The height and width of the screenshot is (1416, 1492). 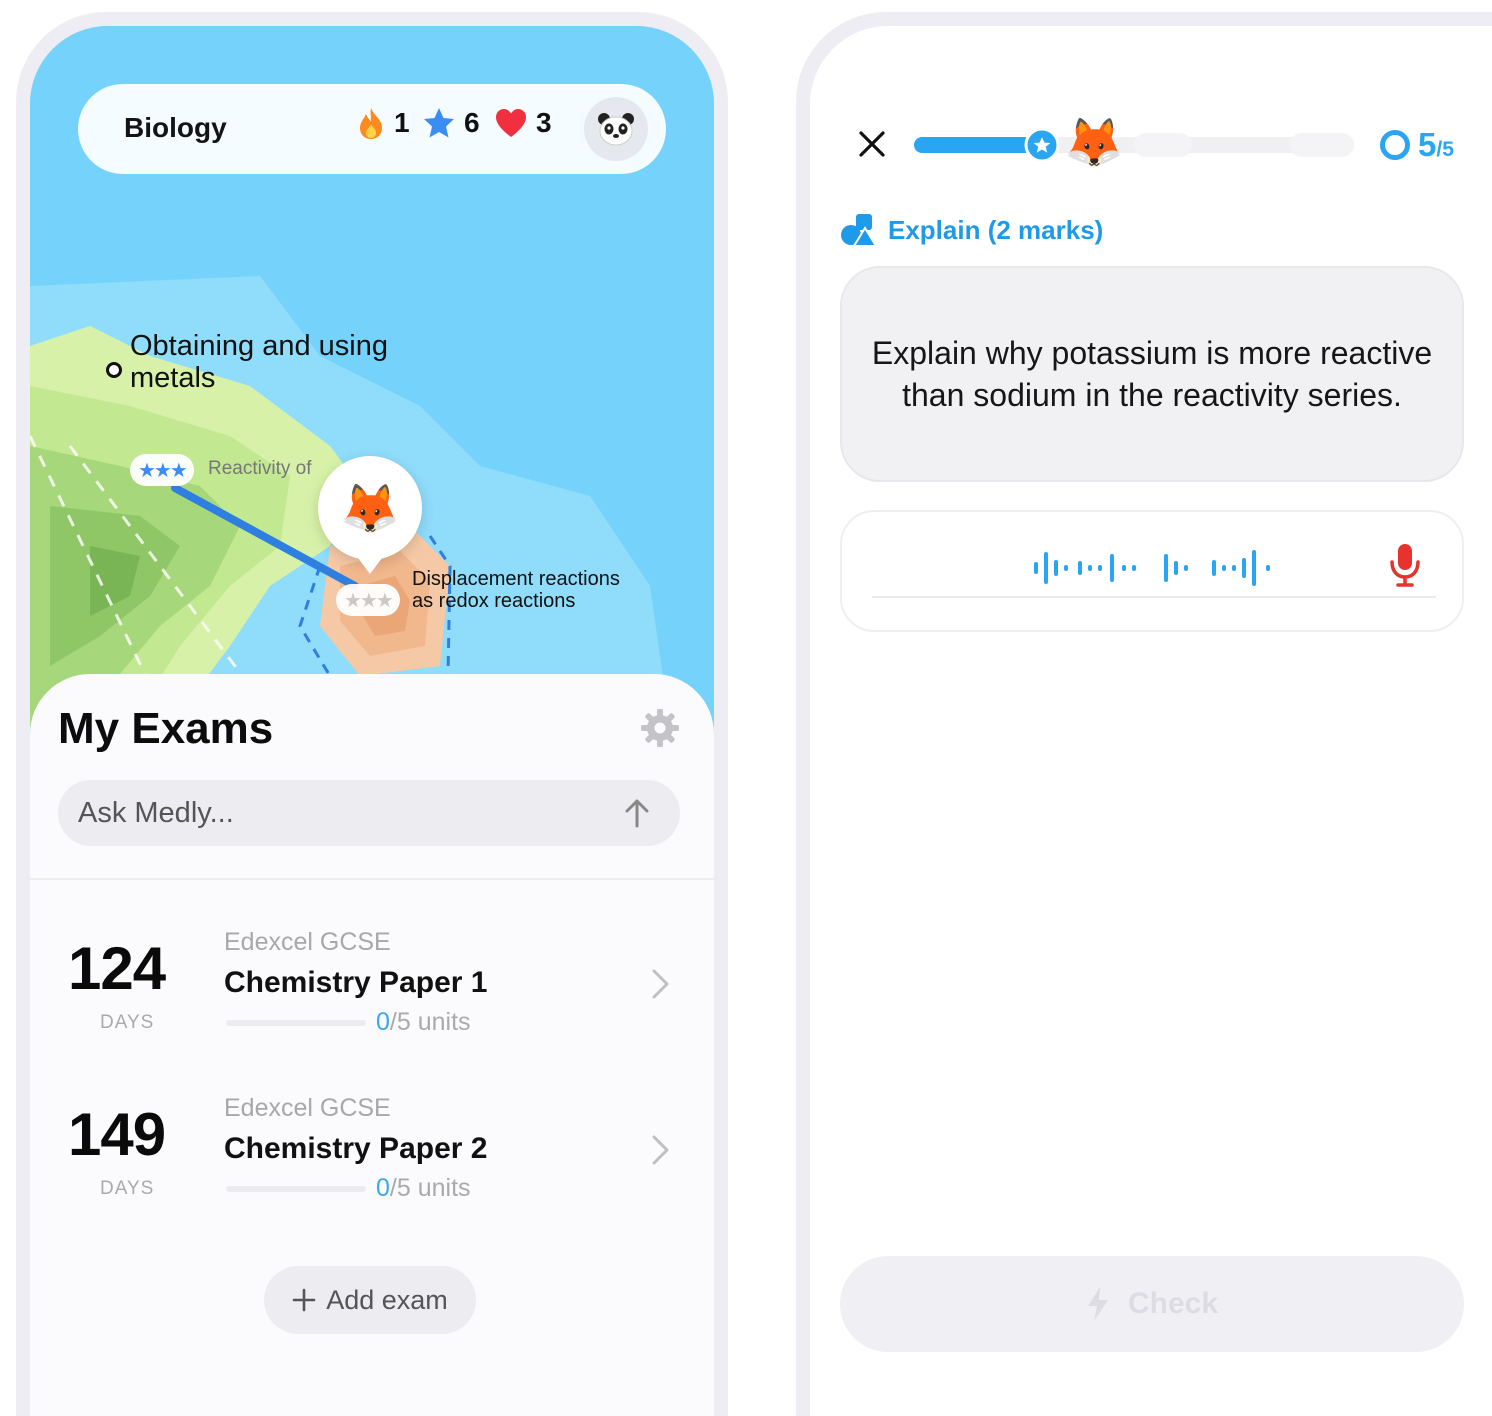 What do you see at coordinates (1154, 597) in the screenshot?
I see `answer-underline` at bounding box center [1154, 597].